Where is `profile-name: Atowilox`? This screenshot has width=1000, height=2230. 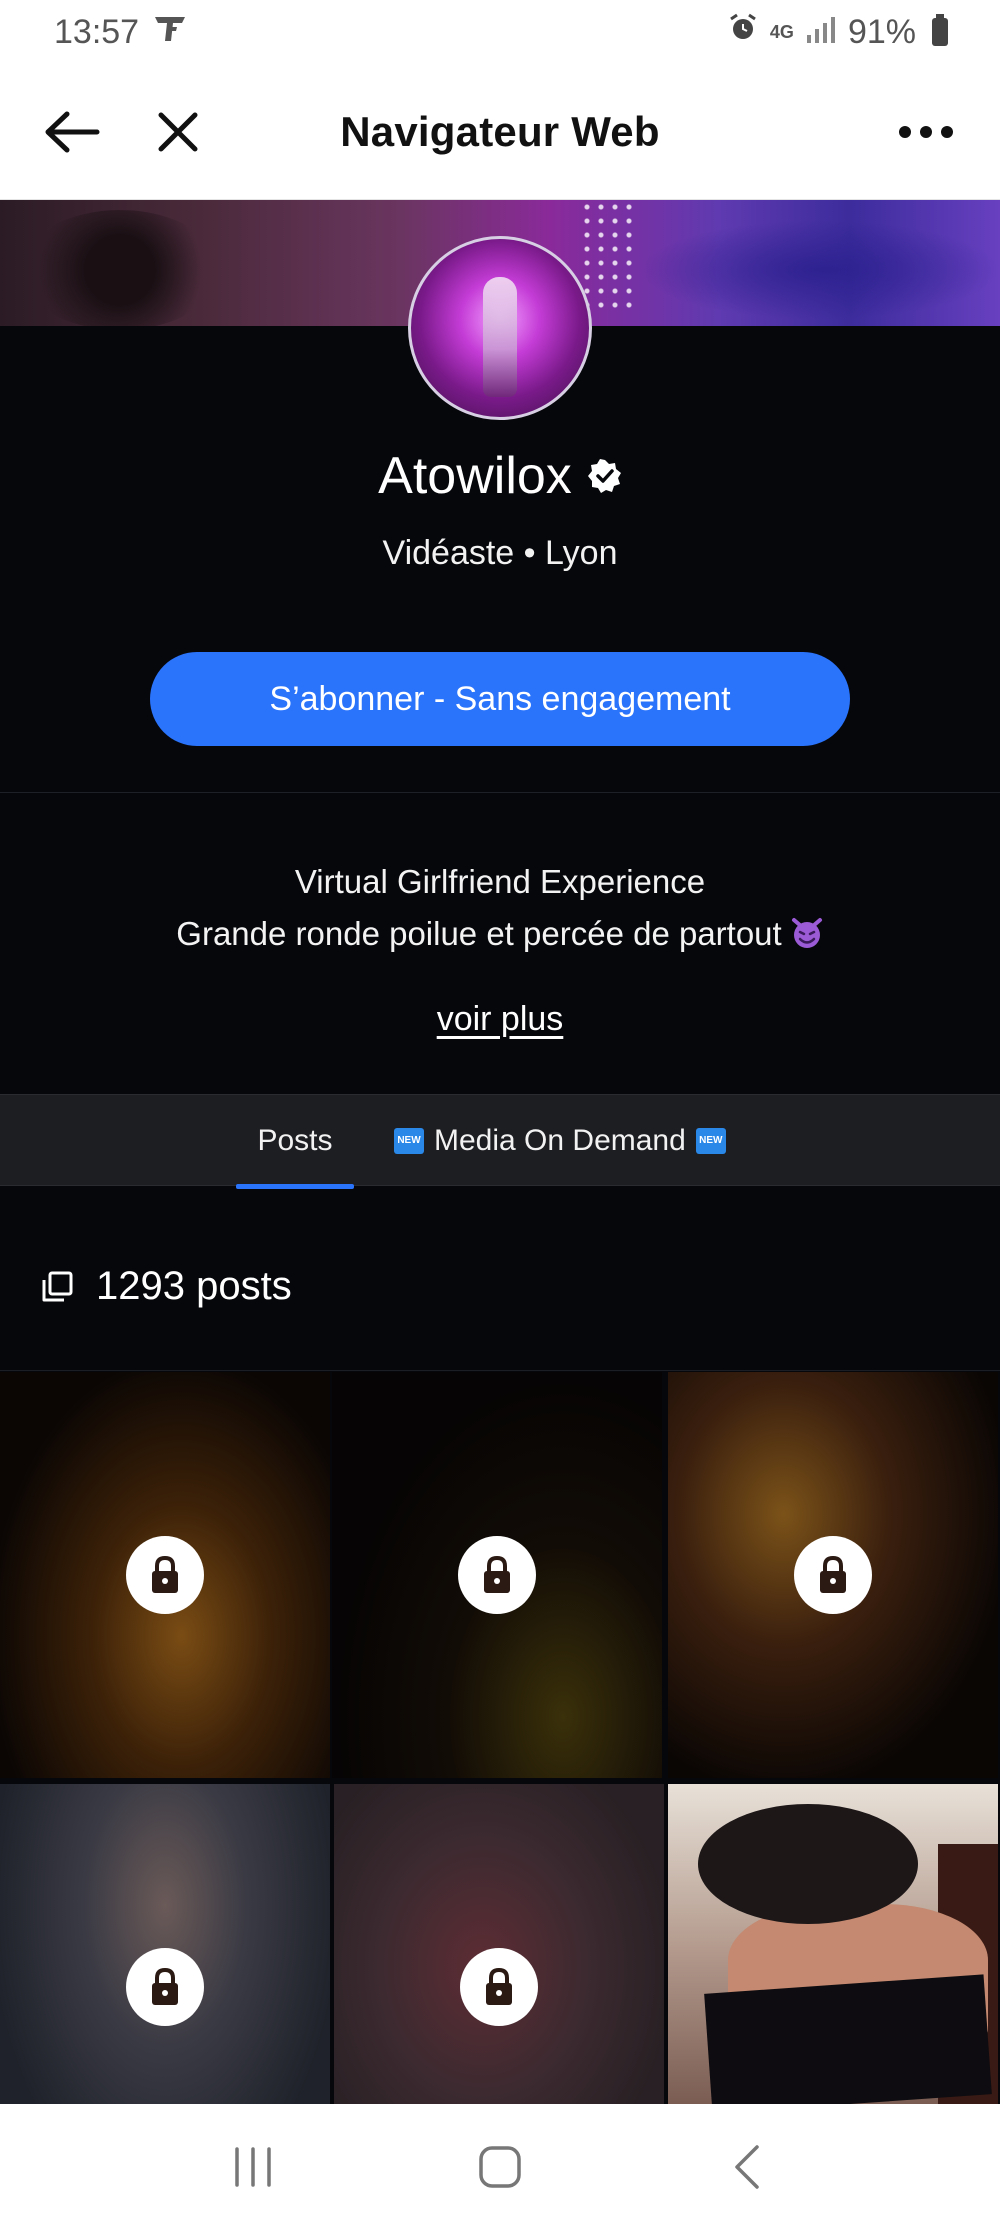
profile-name: Atowilox is located at coordinates (475, 476).